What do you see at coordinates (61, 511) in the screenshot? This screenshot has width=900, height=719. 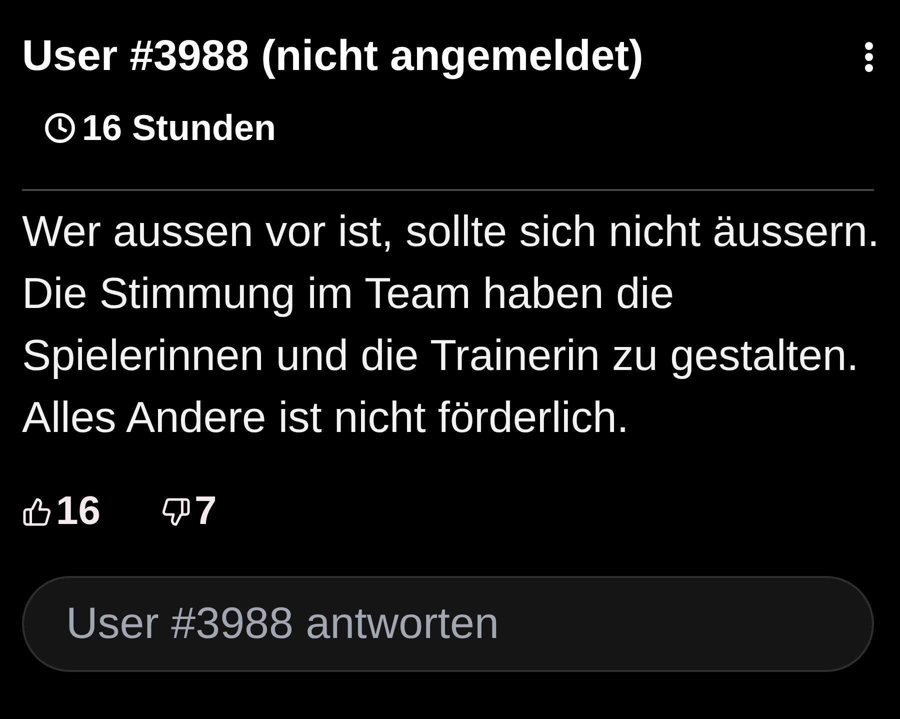 I see `like-button: 16` at bounding box center [61, 511].